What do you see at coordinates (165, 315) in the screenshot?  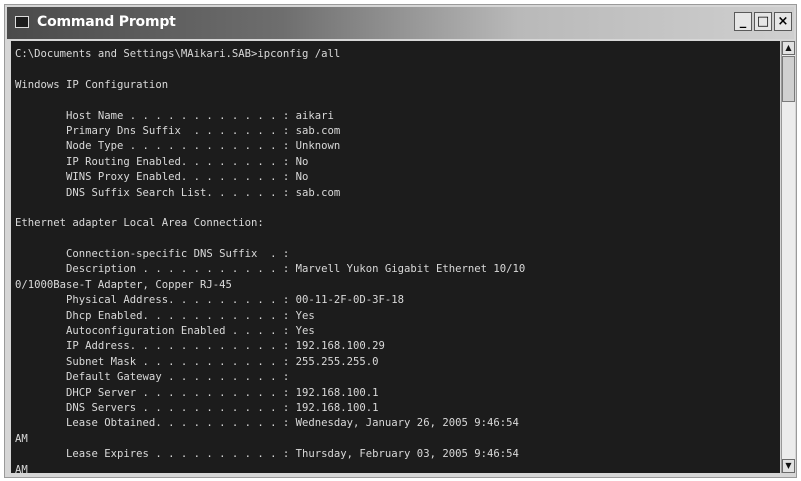 I see `console-line: Dhcp Enabled. . . . . . . . . . . : Yes` at bounding box center [165, 315].